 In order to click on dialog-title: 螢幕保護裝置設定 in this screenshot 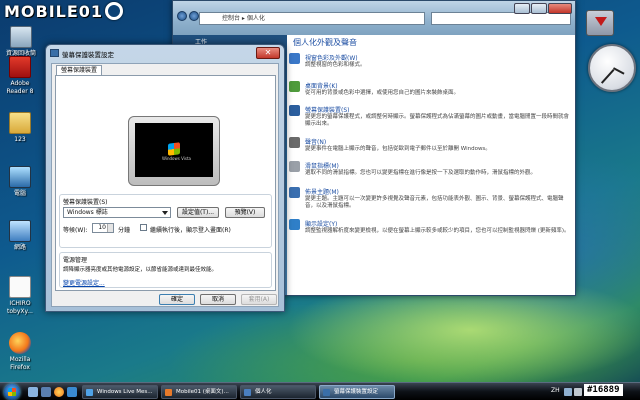, I will do `click(88, 54)`.